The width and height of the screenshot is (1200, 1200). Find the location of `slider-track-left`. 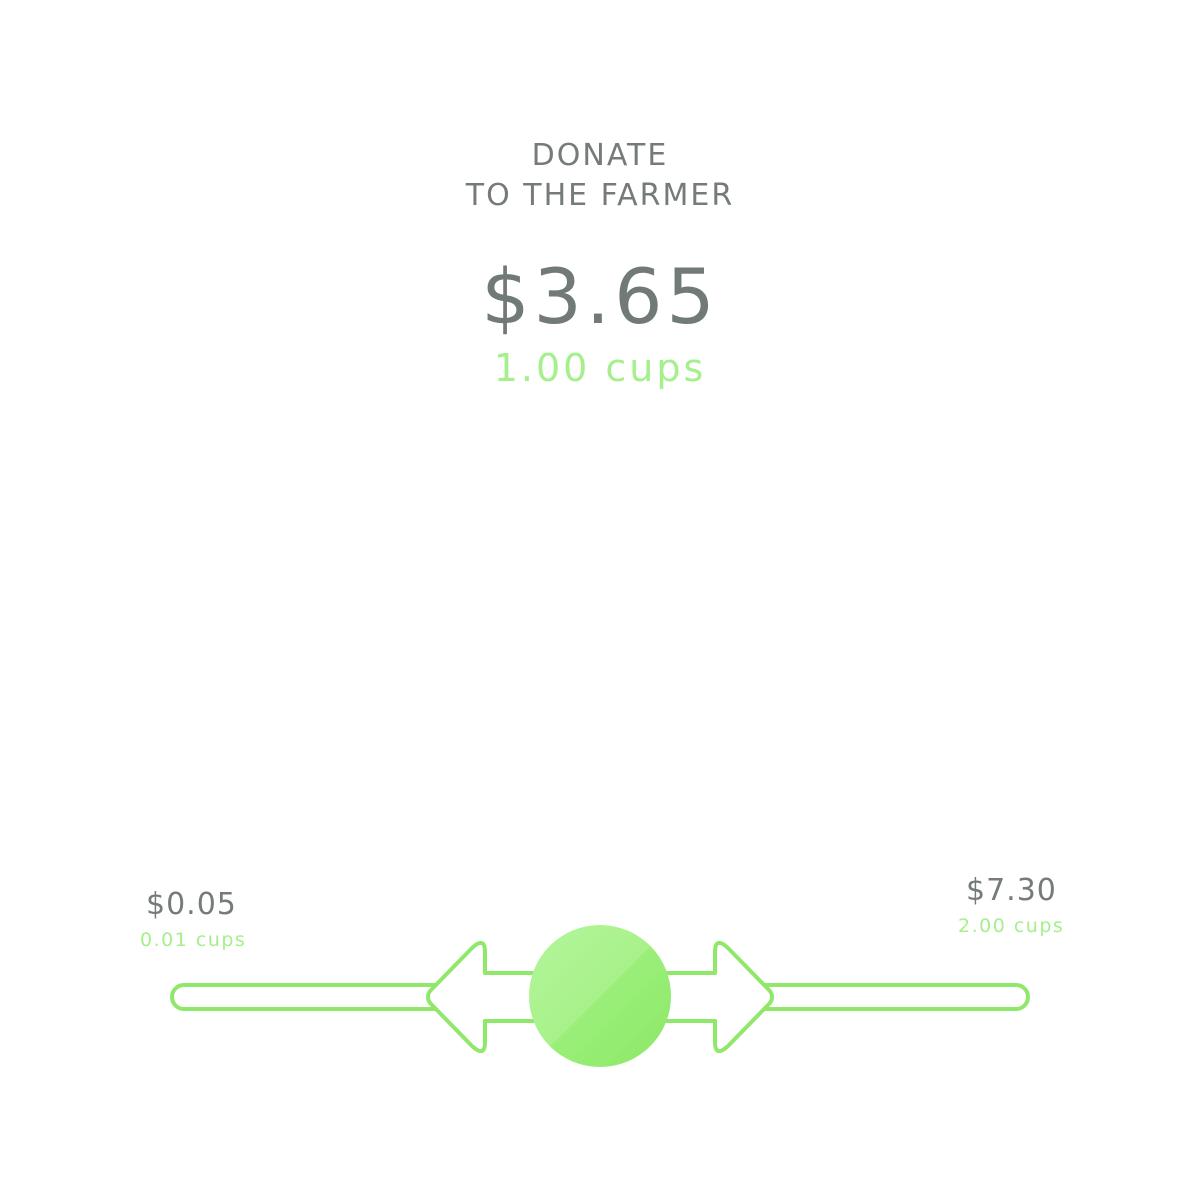

slider-track-left is located at coordinates (312, 997).